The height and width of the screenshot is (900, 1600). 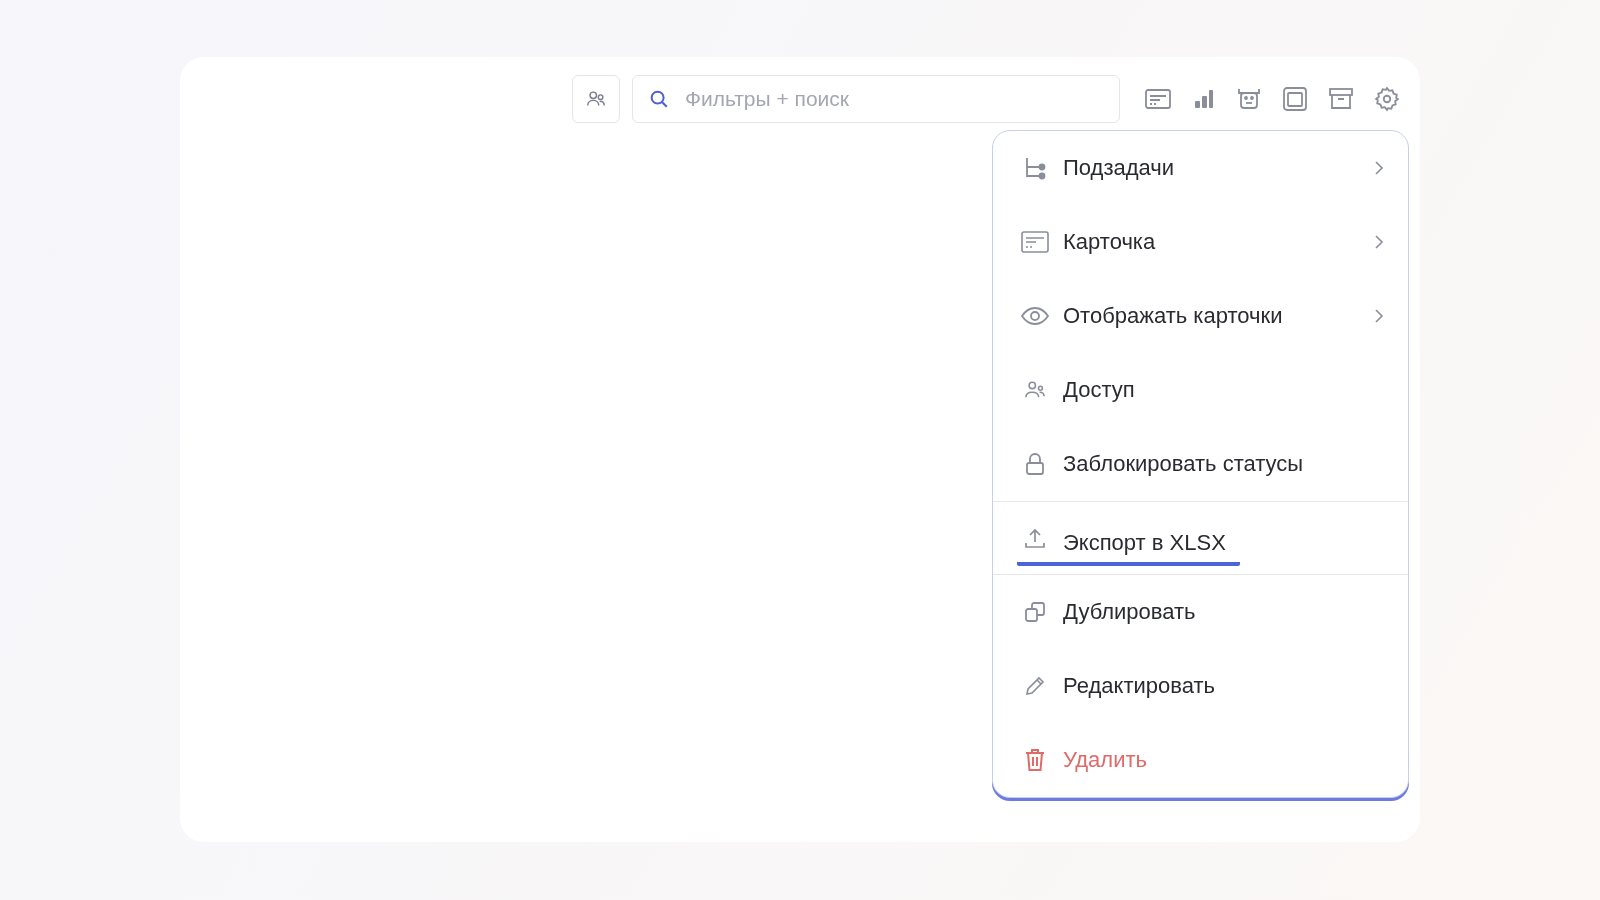 I want to click on menu-item: Подзадачи, so click(x=1200, y=168).